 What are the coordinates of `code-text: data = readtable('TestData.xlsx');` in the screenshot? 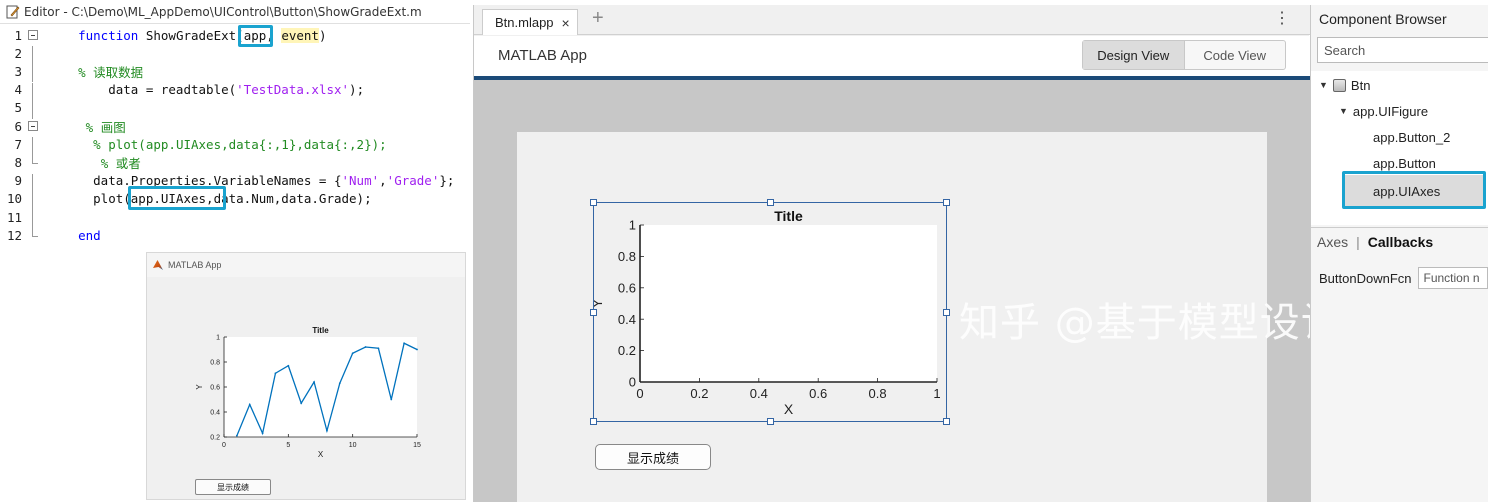 It's located at (206, 89).